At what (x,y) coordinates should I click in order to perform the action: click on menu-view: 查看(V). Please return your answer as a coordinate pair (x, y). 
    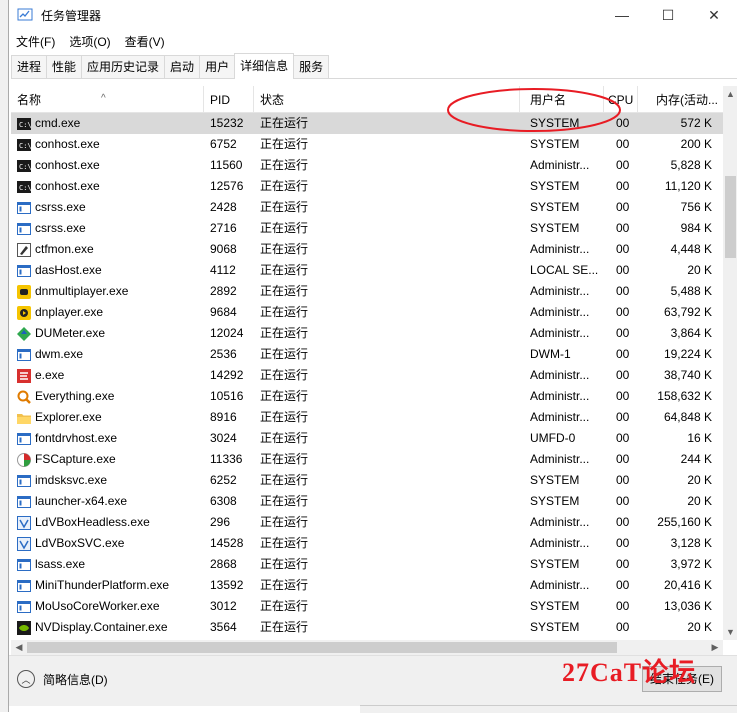
    Looking at the image, I should click on (145, 41).